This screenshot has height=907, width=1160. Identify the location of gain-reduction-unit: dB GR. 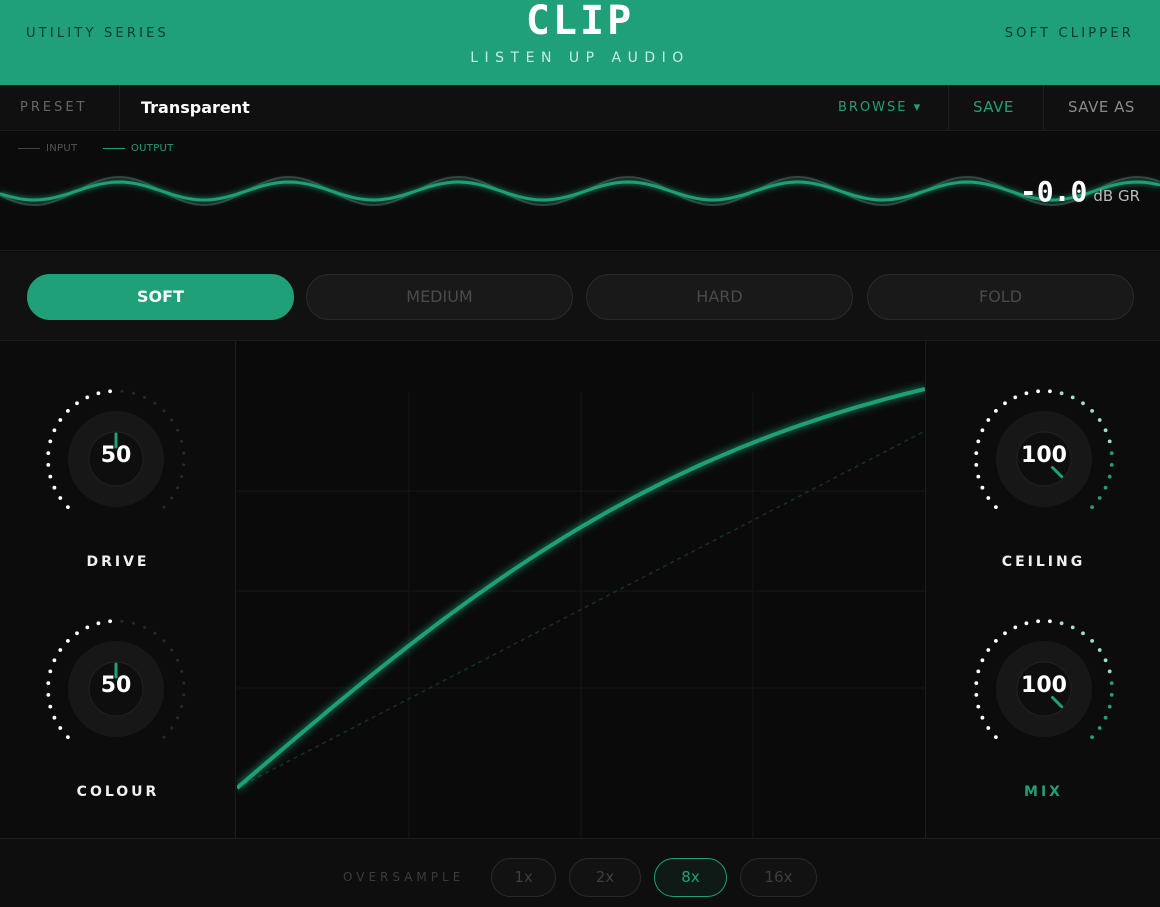
(1116, 196).